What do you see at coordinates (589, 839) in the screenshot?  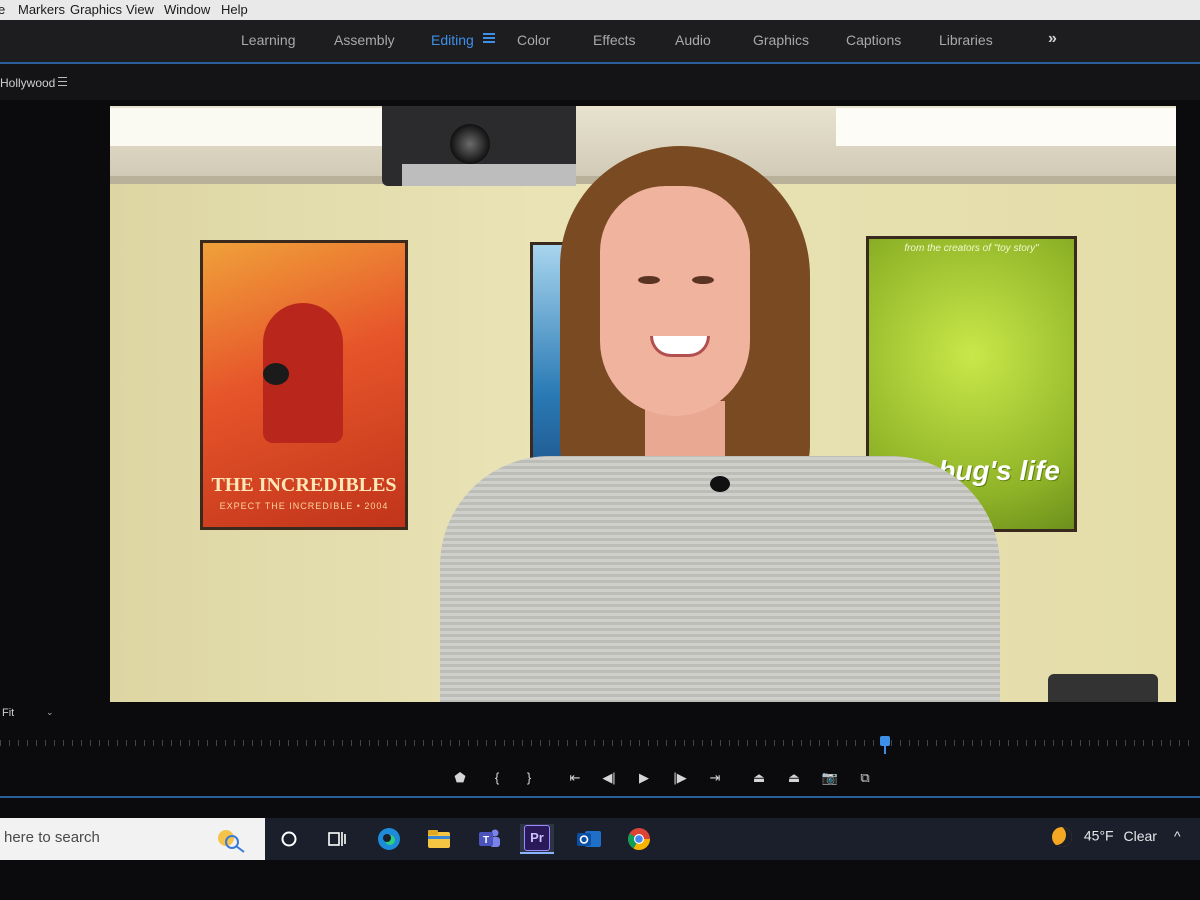 I see `outlook-icon` at bounding box center [589, 839].